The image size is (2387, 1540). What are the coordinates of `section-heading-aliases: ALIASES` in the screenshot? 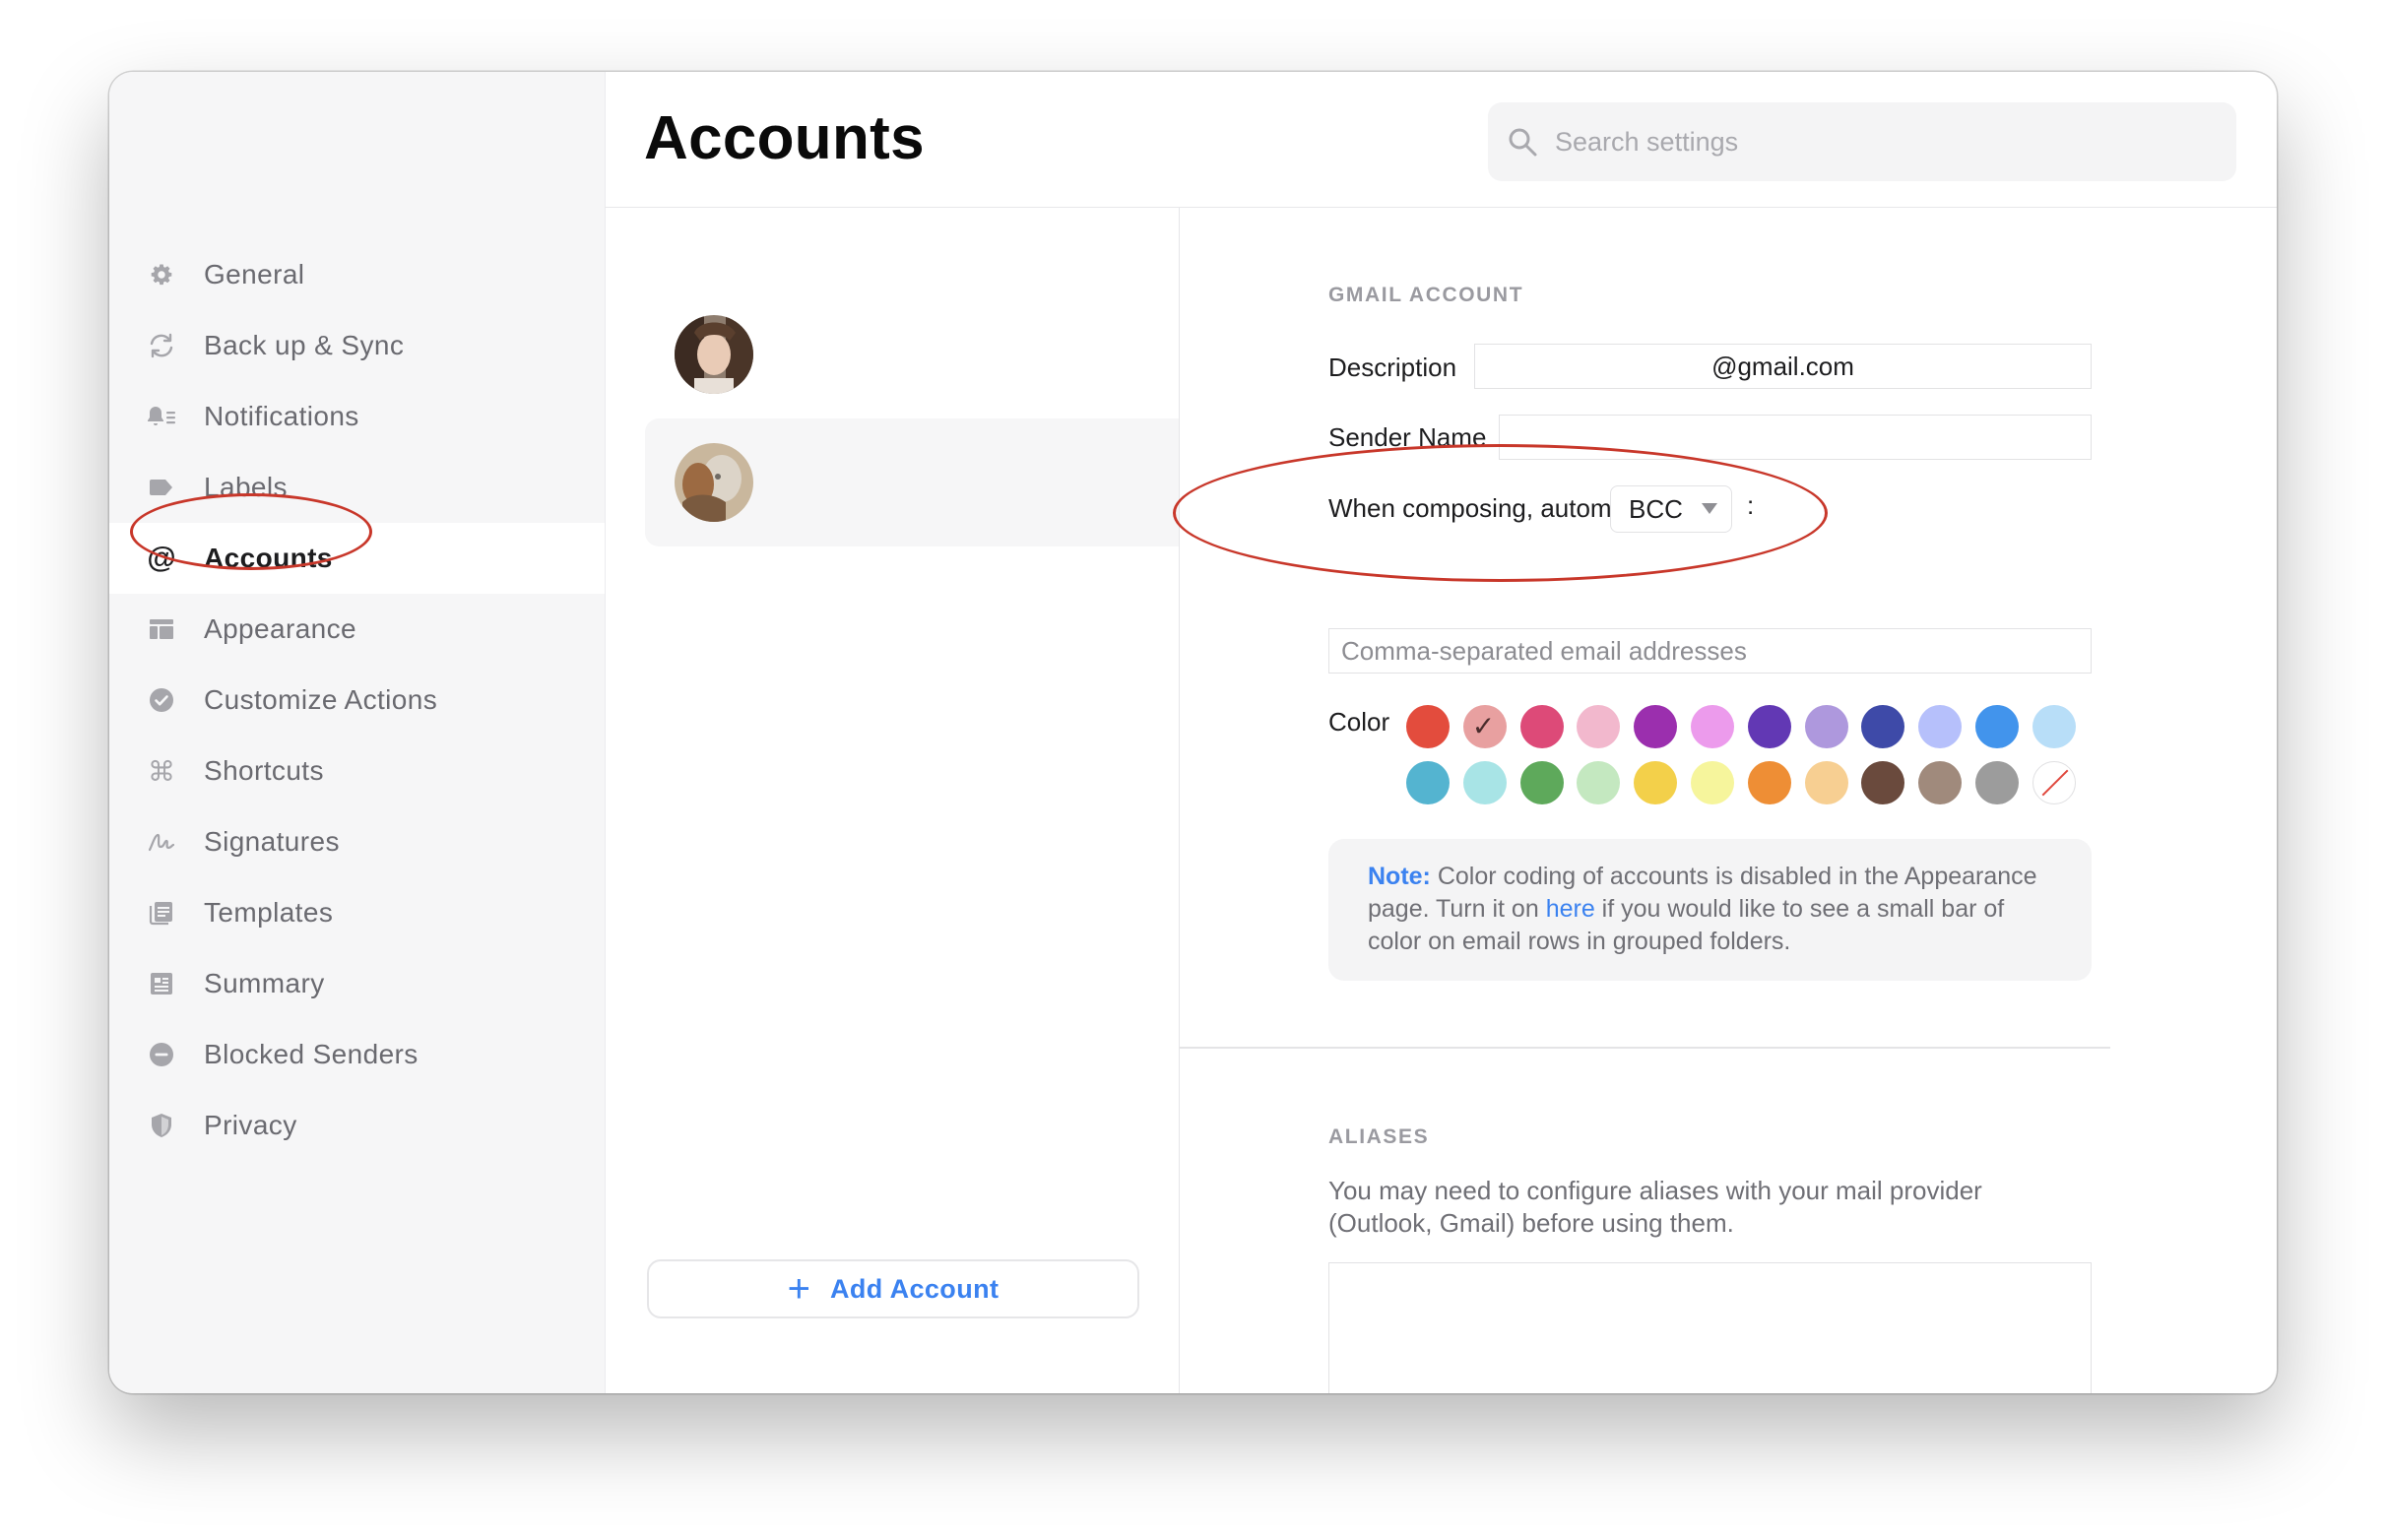 It's located at (1379, 1136).